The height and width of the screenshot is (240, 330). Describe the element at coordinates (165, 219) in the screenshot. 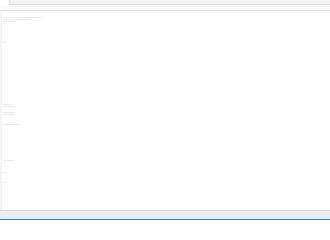

I see `status-accent-bar` at that location.